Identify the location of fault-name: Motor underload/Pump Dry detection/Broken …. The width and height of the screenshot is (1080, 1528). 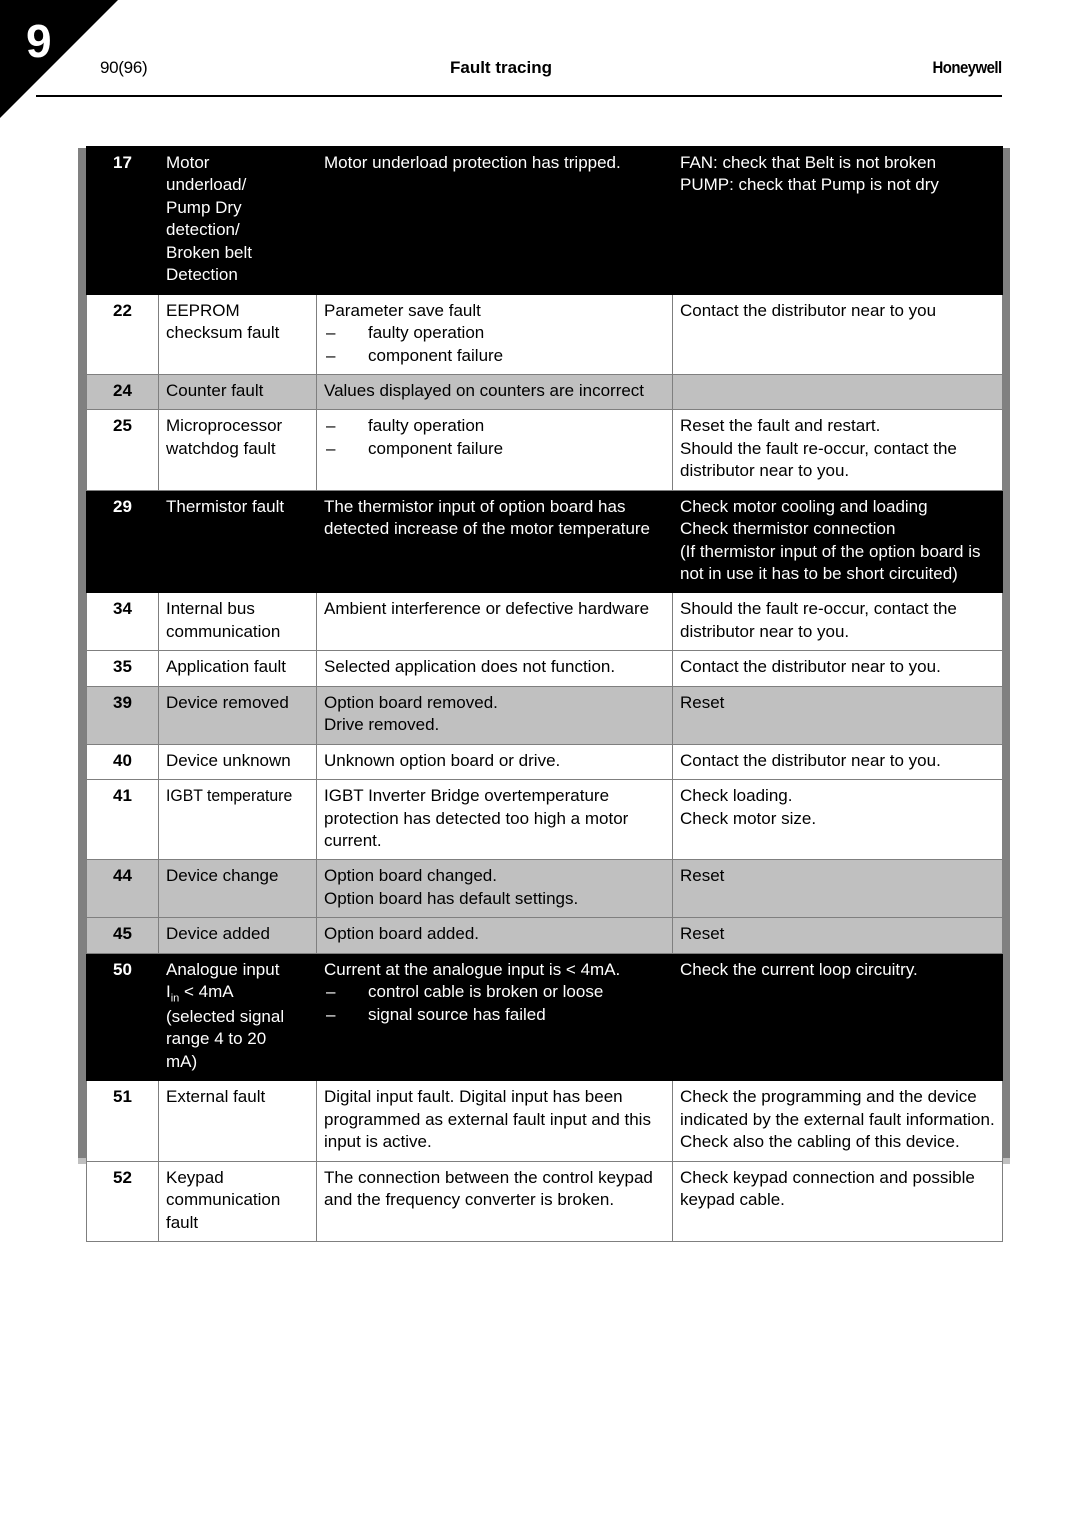
(237, 220).